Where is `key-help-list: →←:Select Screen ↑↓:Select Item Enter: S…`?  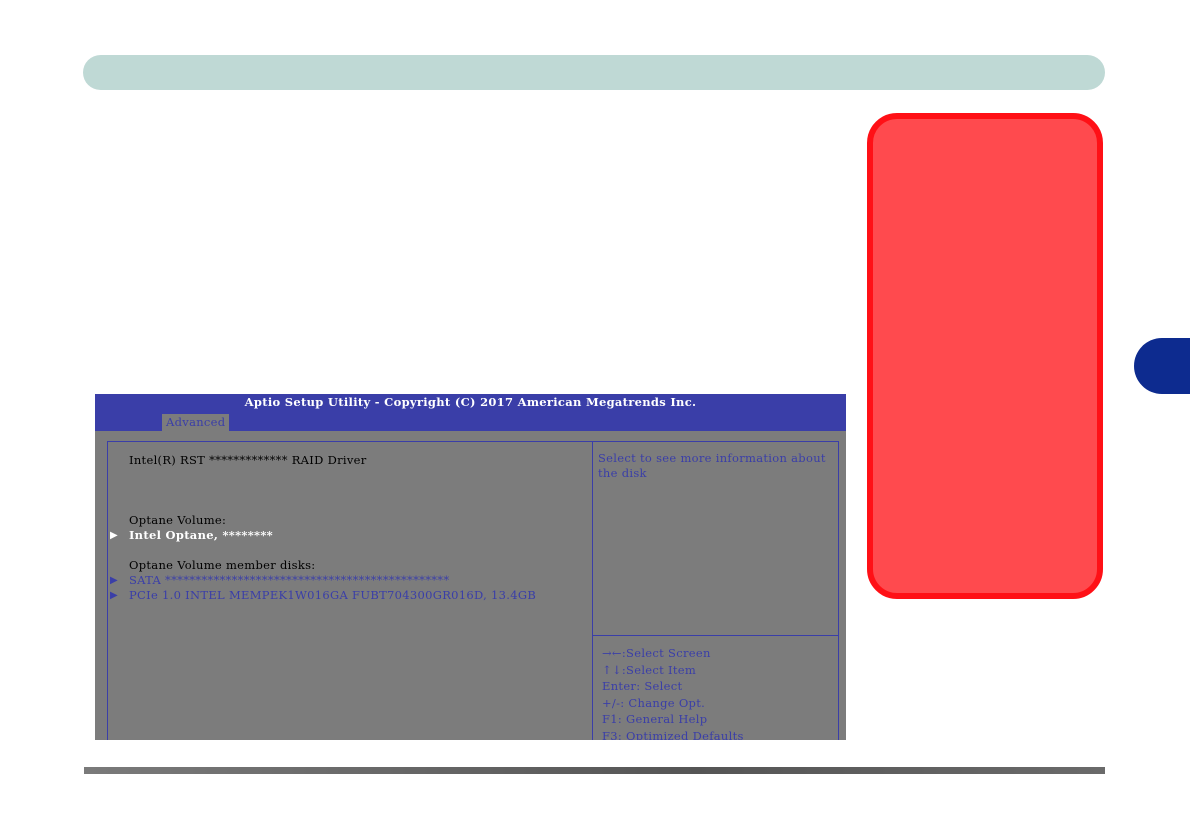
key-help-list: →←:Select Screen ↑↓:Select Item Enter: S… is located at coordinates (673, 692).